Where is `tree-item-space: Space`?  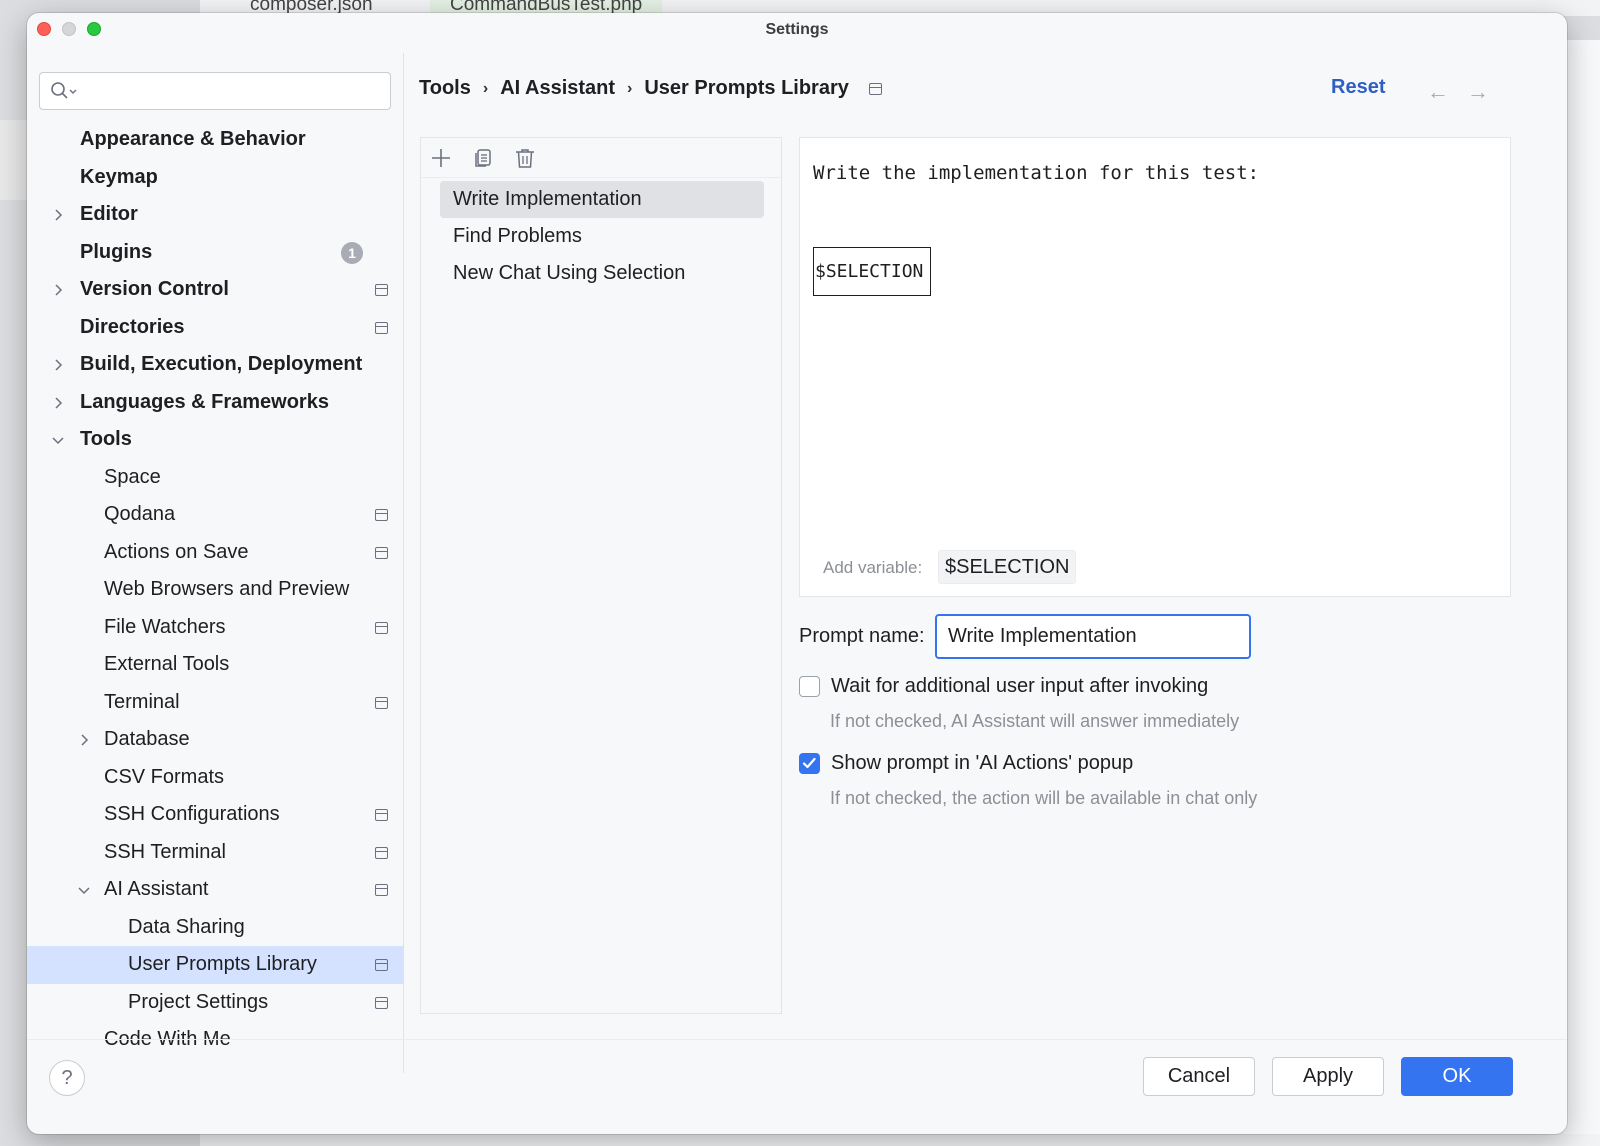 tree-item-space: Space is located at coordinates (215, 478).